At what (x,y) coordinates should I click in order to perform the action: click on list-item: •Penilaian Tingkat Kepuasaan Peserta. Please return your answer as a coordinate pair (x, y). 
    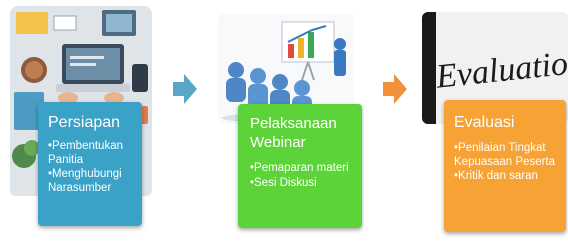
    Looking at the image, I should click on (505, 155).